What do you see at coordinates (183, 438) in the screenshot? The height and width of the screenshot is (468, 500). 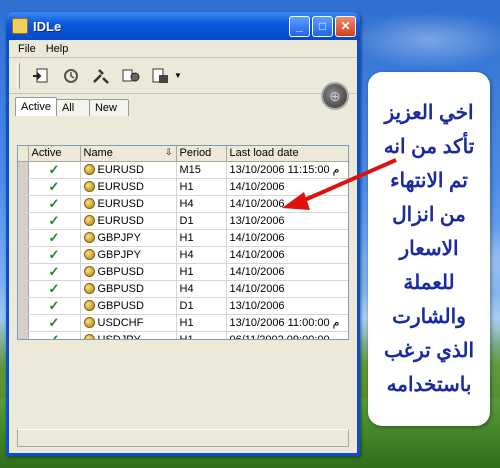 I see `status-bar` at bounding box center [183, 438].